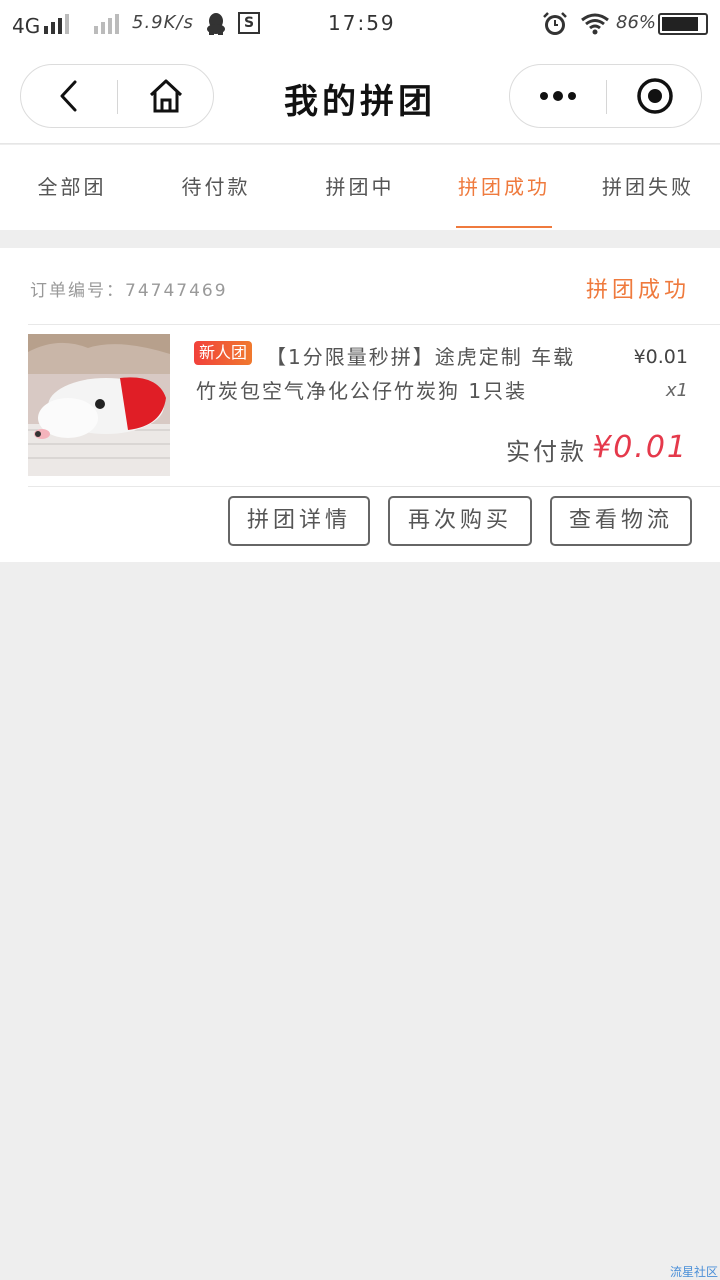  I want to click on view-logistics-button: 查看物流, so click(621, 521).